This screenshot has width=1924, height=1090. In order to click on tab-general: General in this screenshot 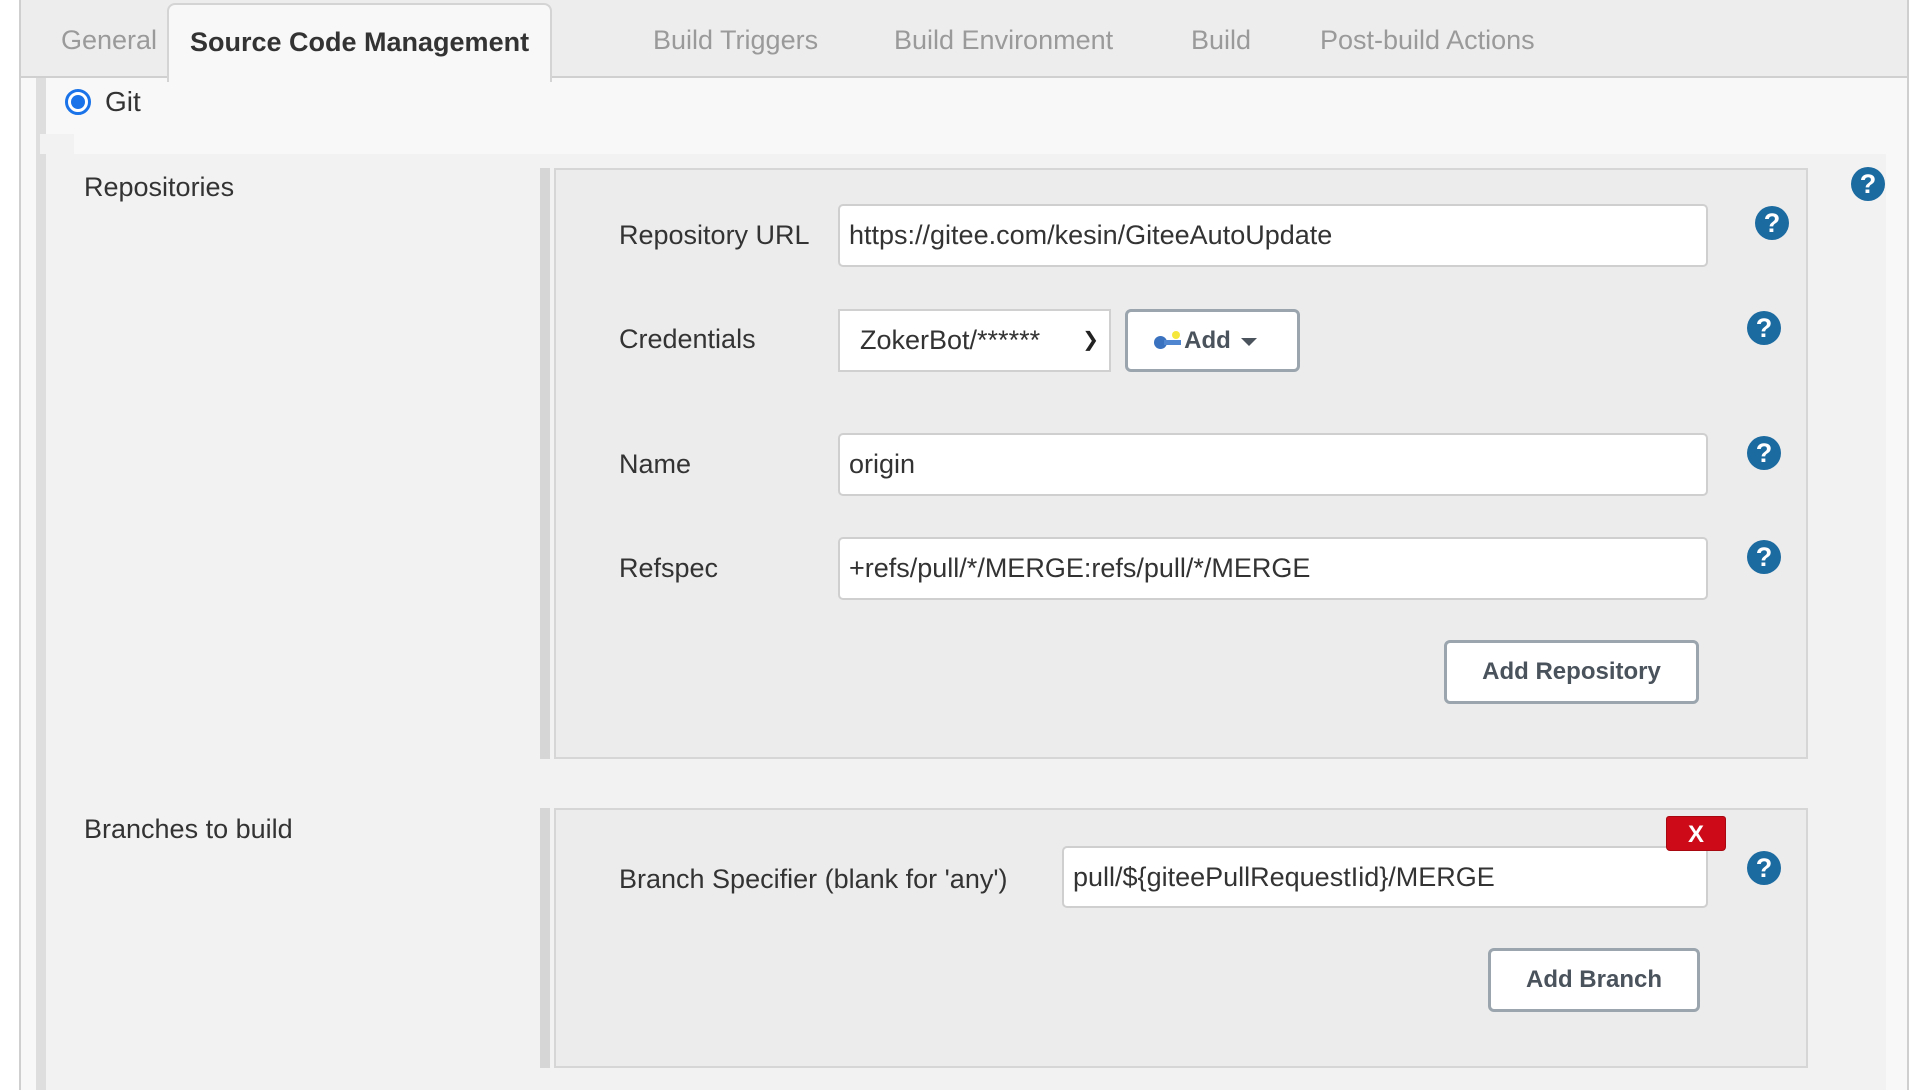, I will do `click(109, 39)`.